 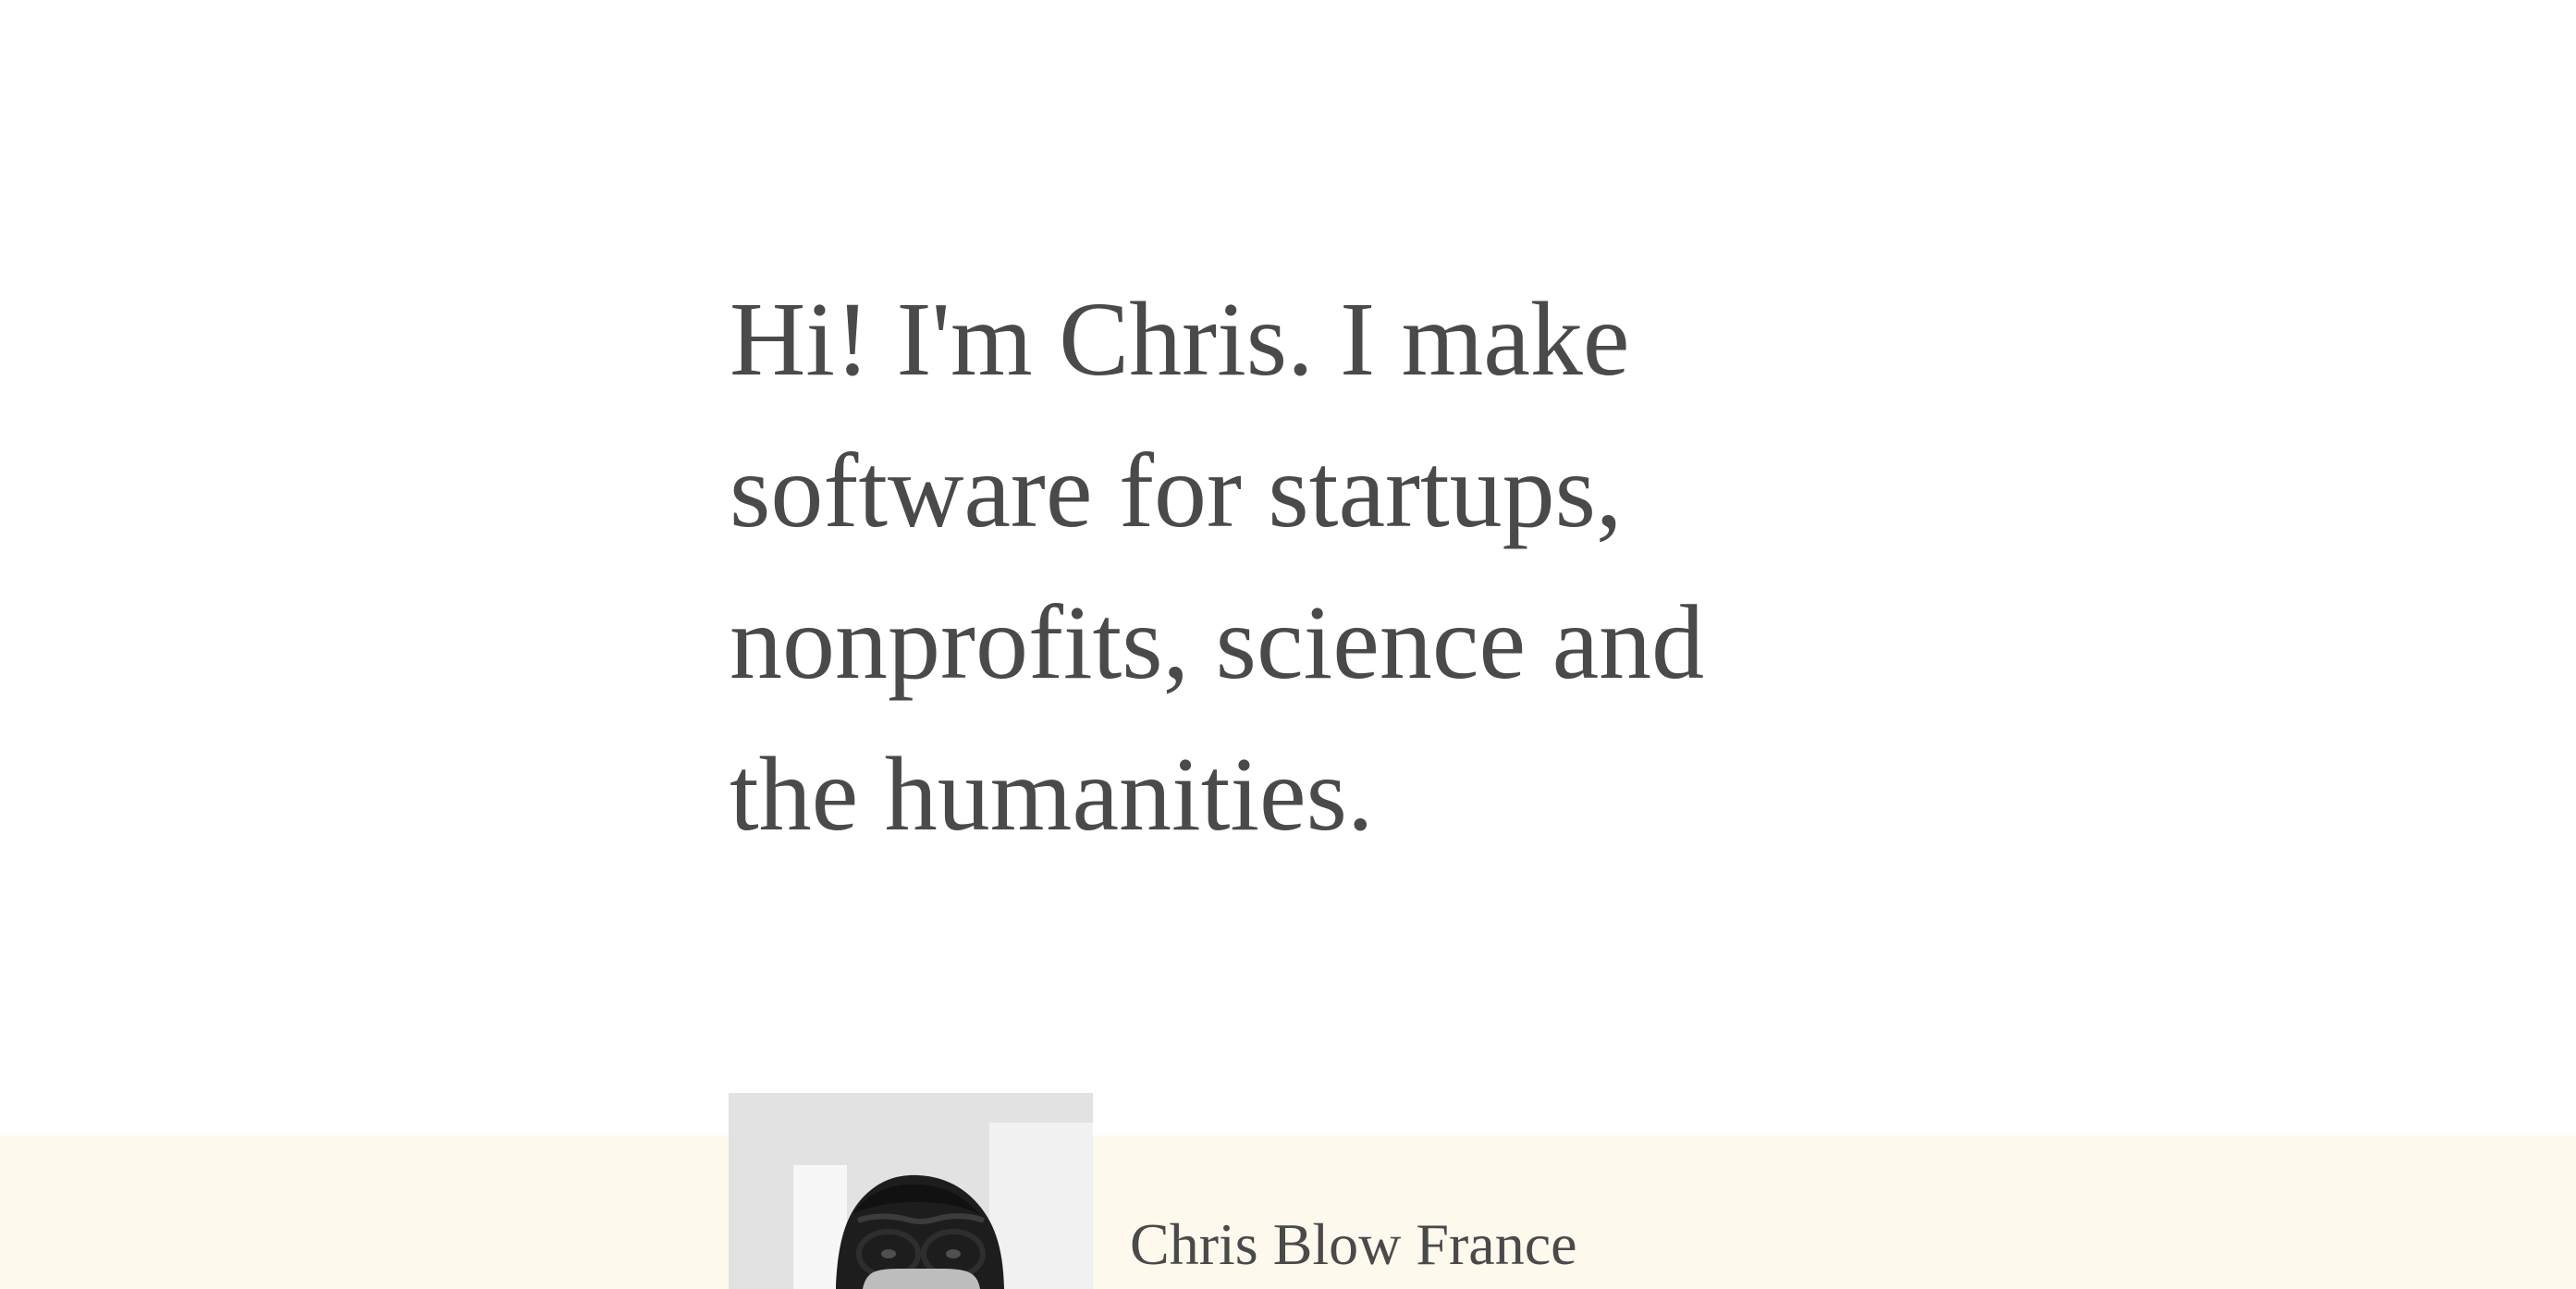 I want to click on profile-name: Chris Blow France, so click(x=1353, y=1244).